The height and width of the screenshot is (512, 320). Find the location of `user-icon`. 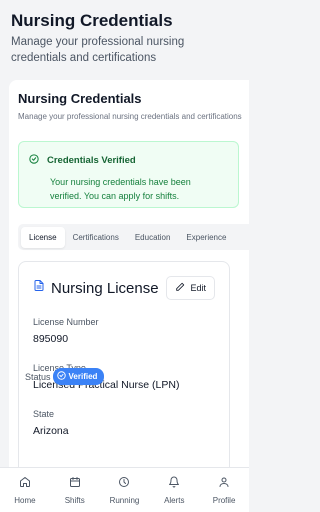

user-icon is located at coordinates (224, 484).